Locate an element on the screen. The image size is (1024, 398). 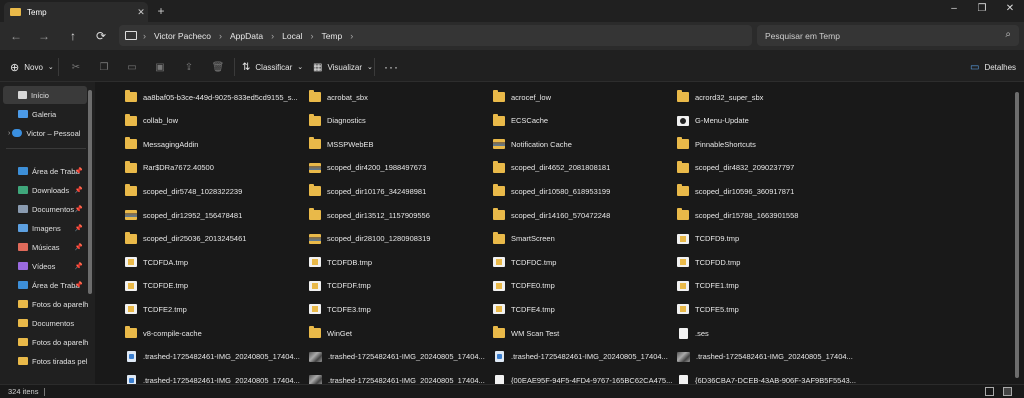
file-item: WM Scan Test is located at coordinates (526, 333).